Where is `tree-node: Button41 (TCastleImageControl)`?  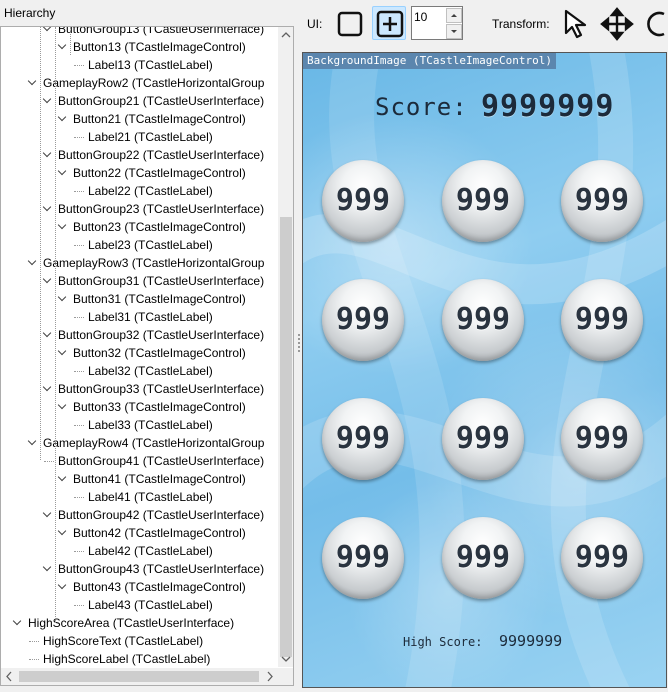
tree-node: Button41 (TCastleImageControl) is located at coordinates (139, 479).